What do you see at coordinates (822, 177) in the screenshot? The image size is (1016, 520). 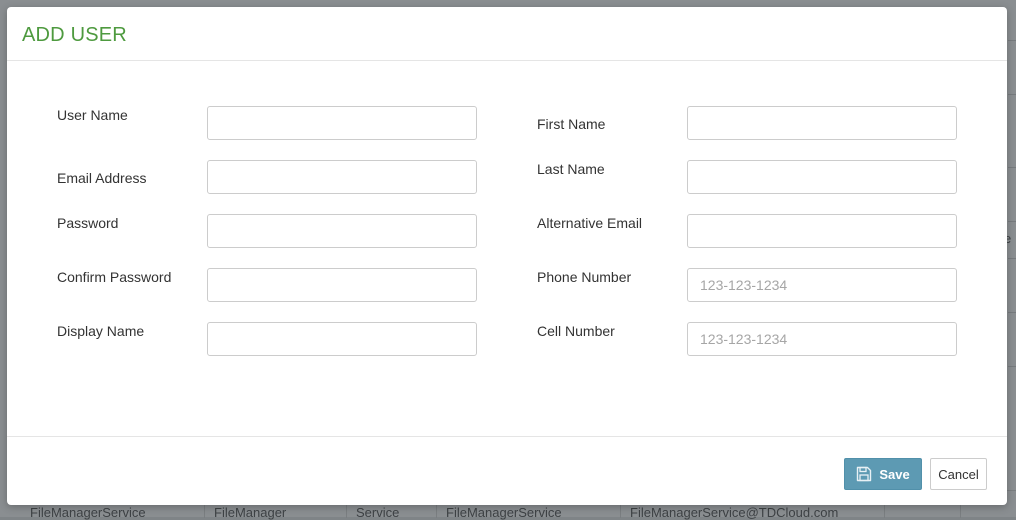 I see `last-name-input` at bounding box center [822, 177].